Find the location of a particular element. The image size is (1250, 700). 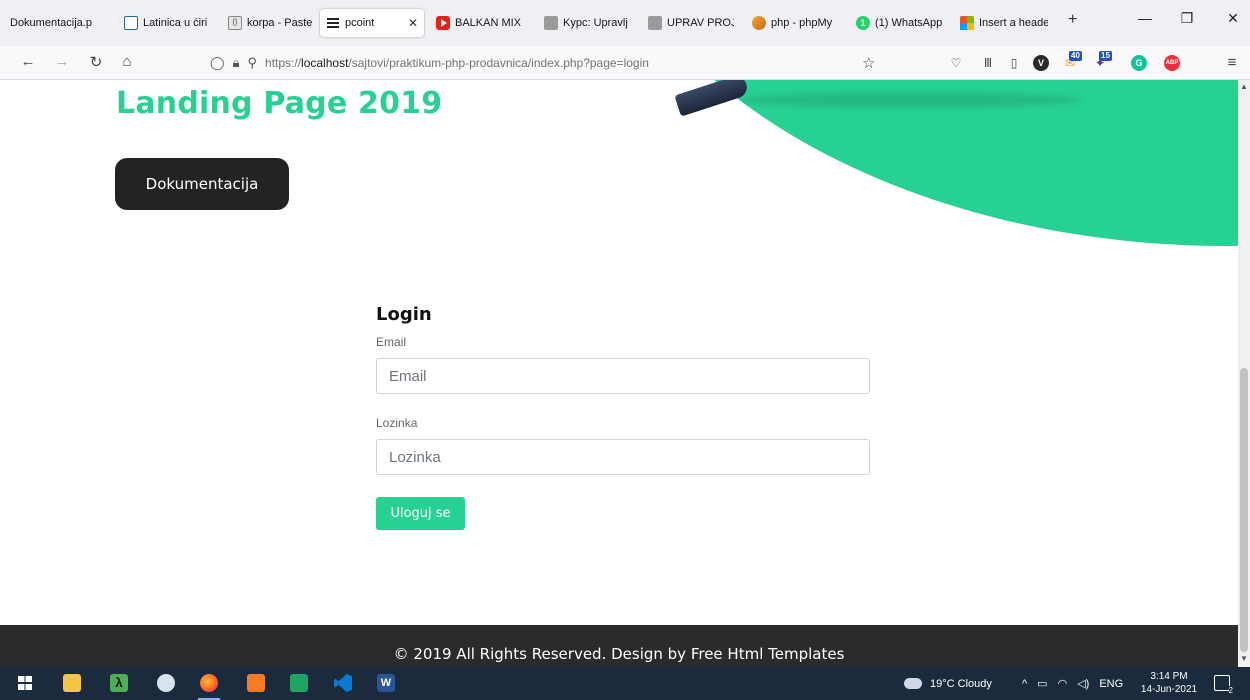

hero-image-shadow is located at coordinates (910, 100).